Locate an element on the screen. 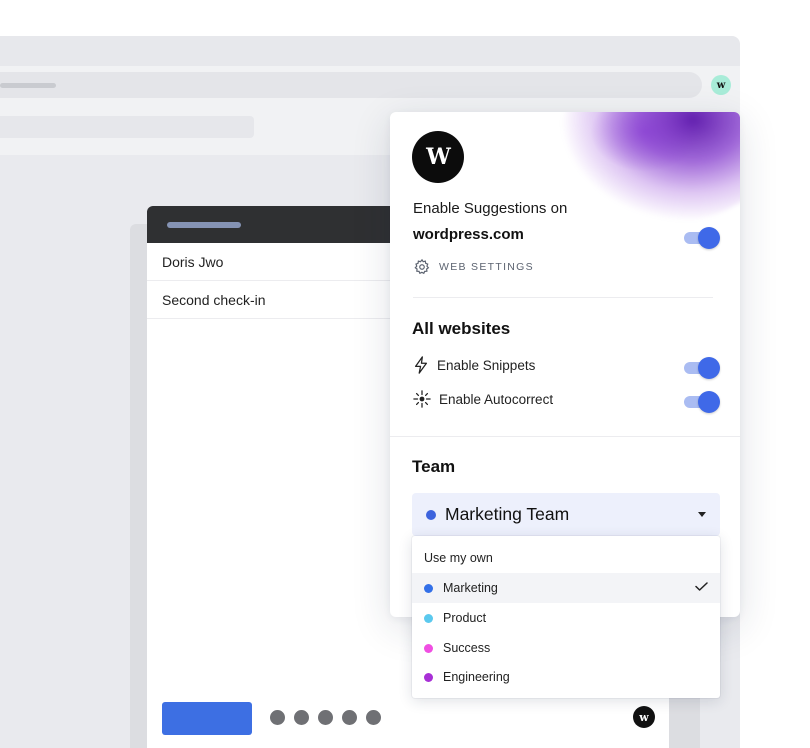 The width and height of the screenshot is (810, 748). page-header-placeholder is located at coordinates (127, 127).